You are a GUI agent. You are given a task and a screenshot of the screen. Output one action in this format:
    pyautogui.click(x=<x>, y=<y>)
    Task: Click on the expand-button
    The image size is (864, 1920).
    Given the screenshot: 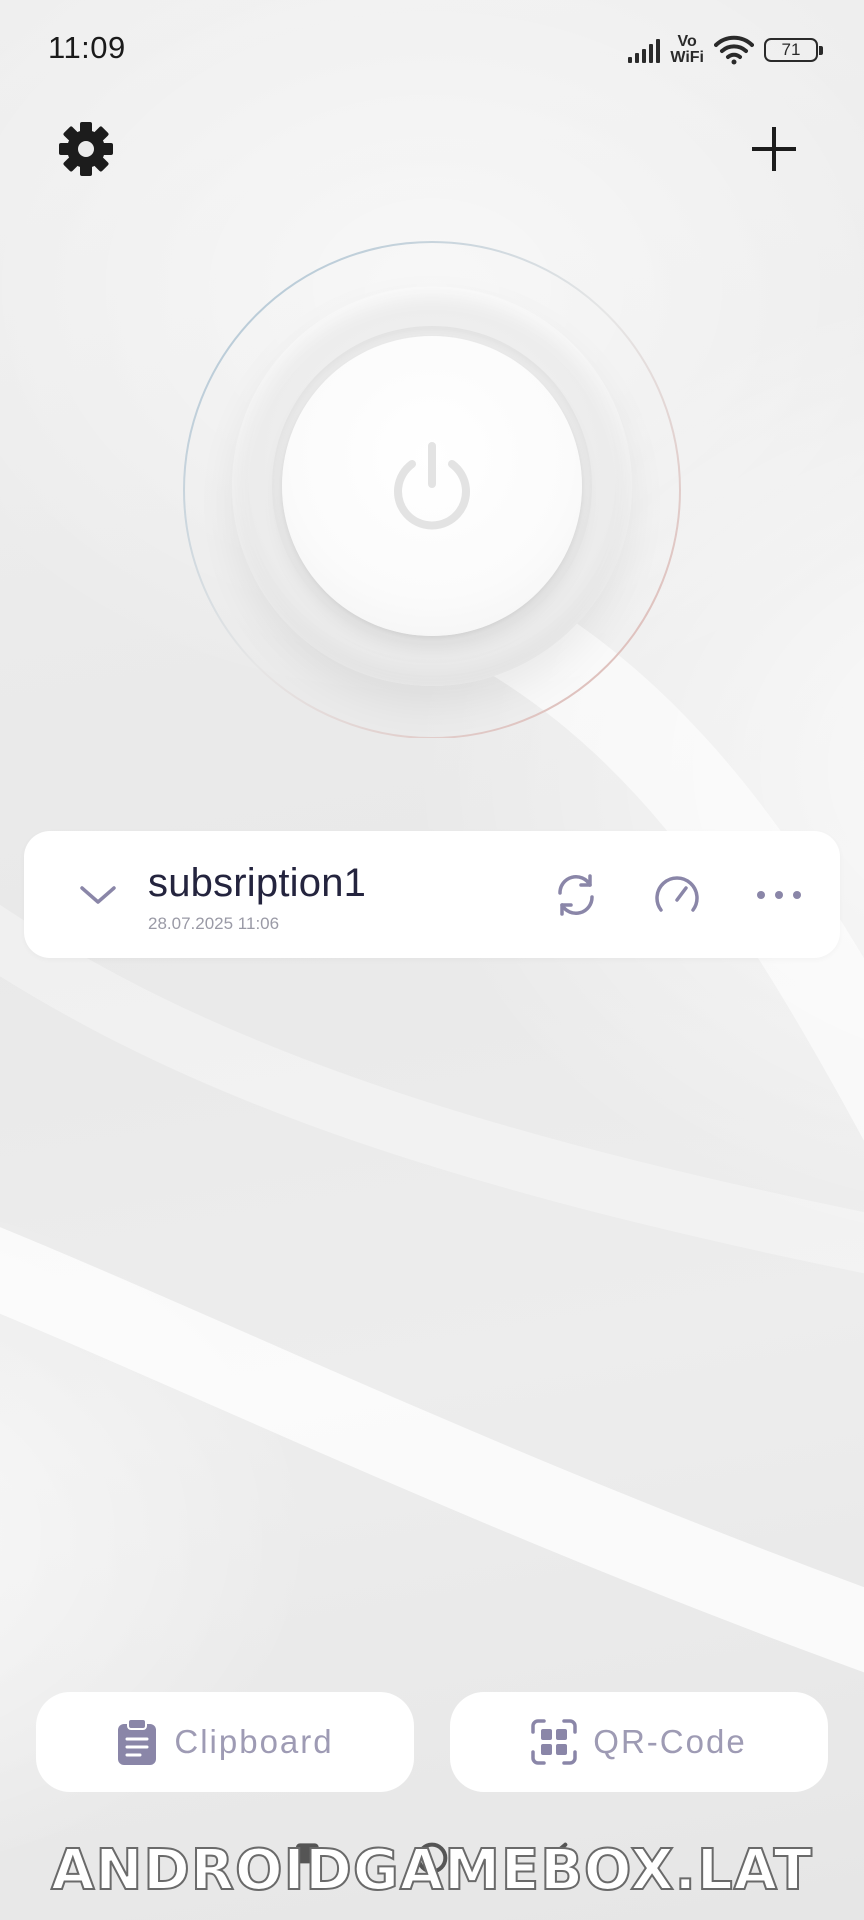 What is the action you would take?
    pyautogui.click(x=98, y=895)
    